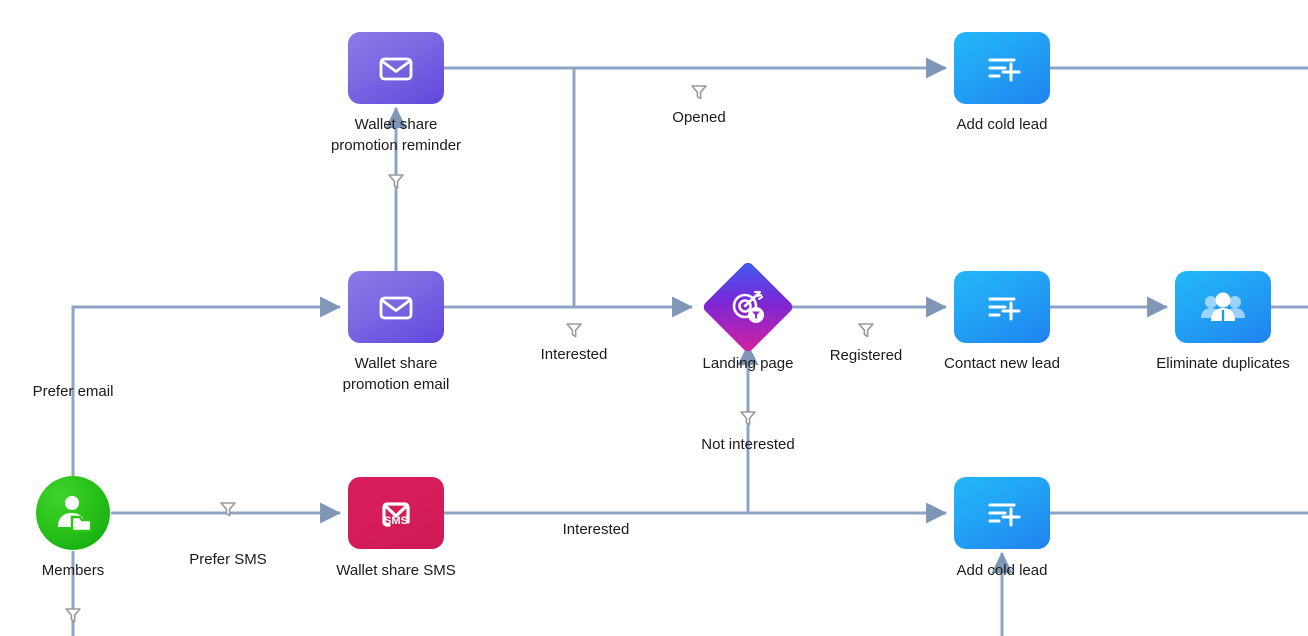  I want to click on funnel-icon-prefer-sms, so click(228, 509).